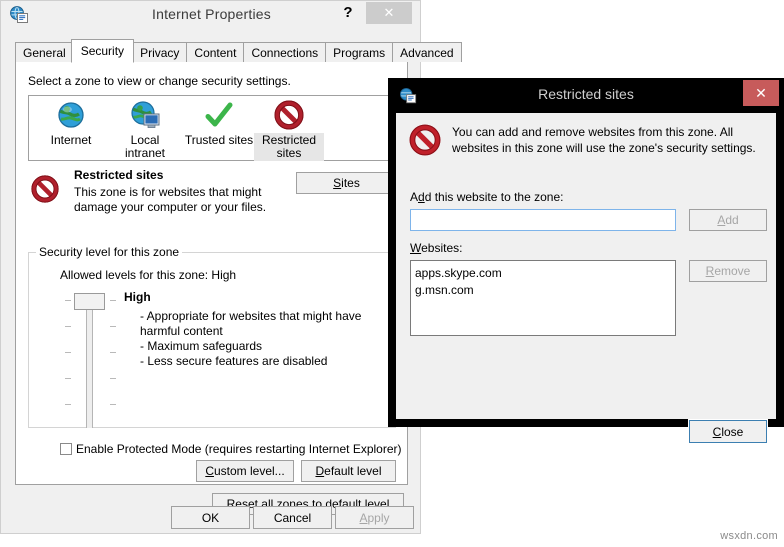 Image resolution: width=784 pixels, height=547 pixels. I want to click on tab-programs: Programs, so click(359, 52).